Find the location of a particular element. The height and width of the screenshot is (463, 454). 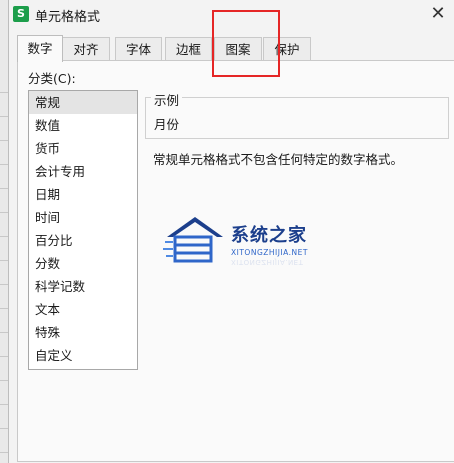

sample-groupbox is located at coordinates (297, 118).